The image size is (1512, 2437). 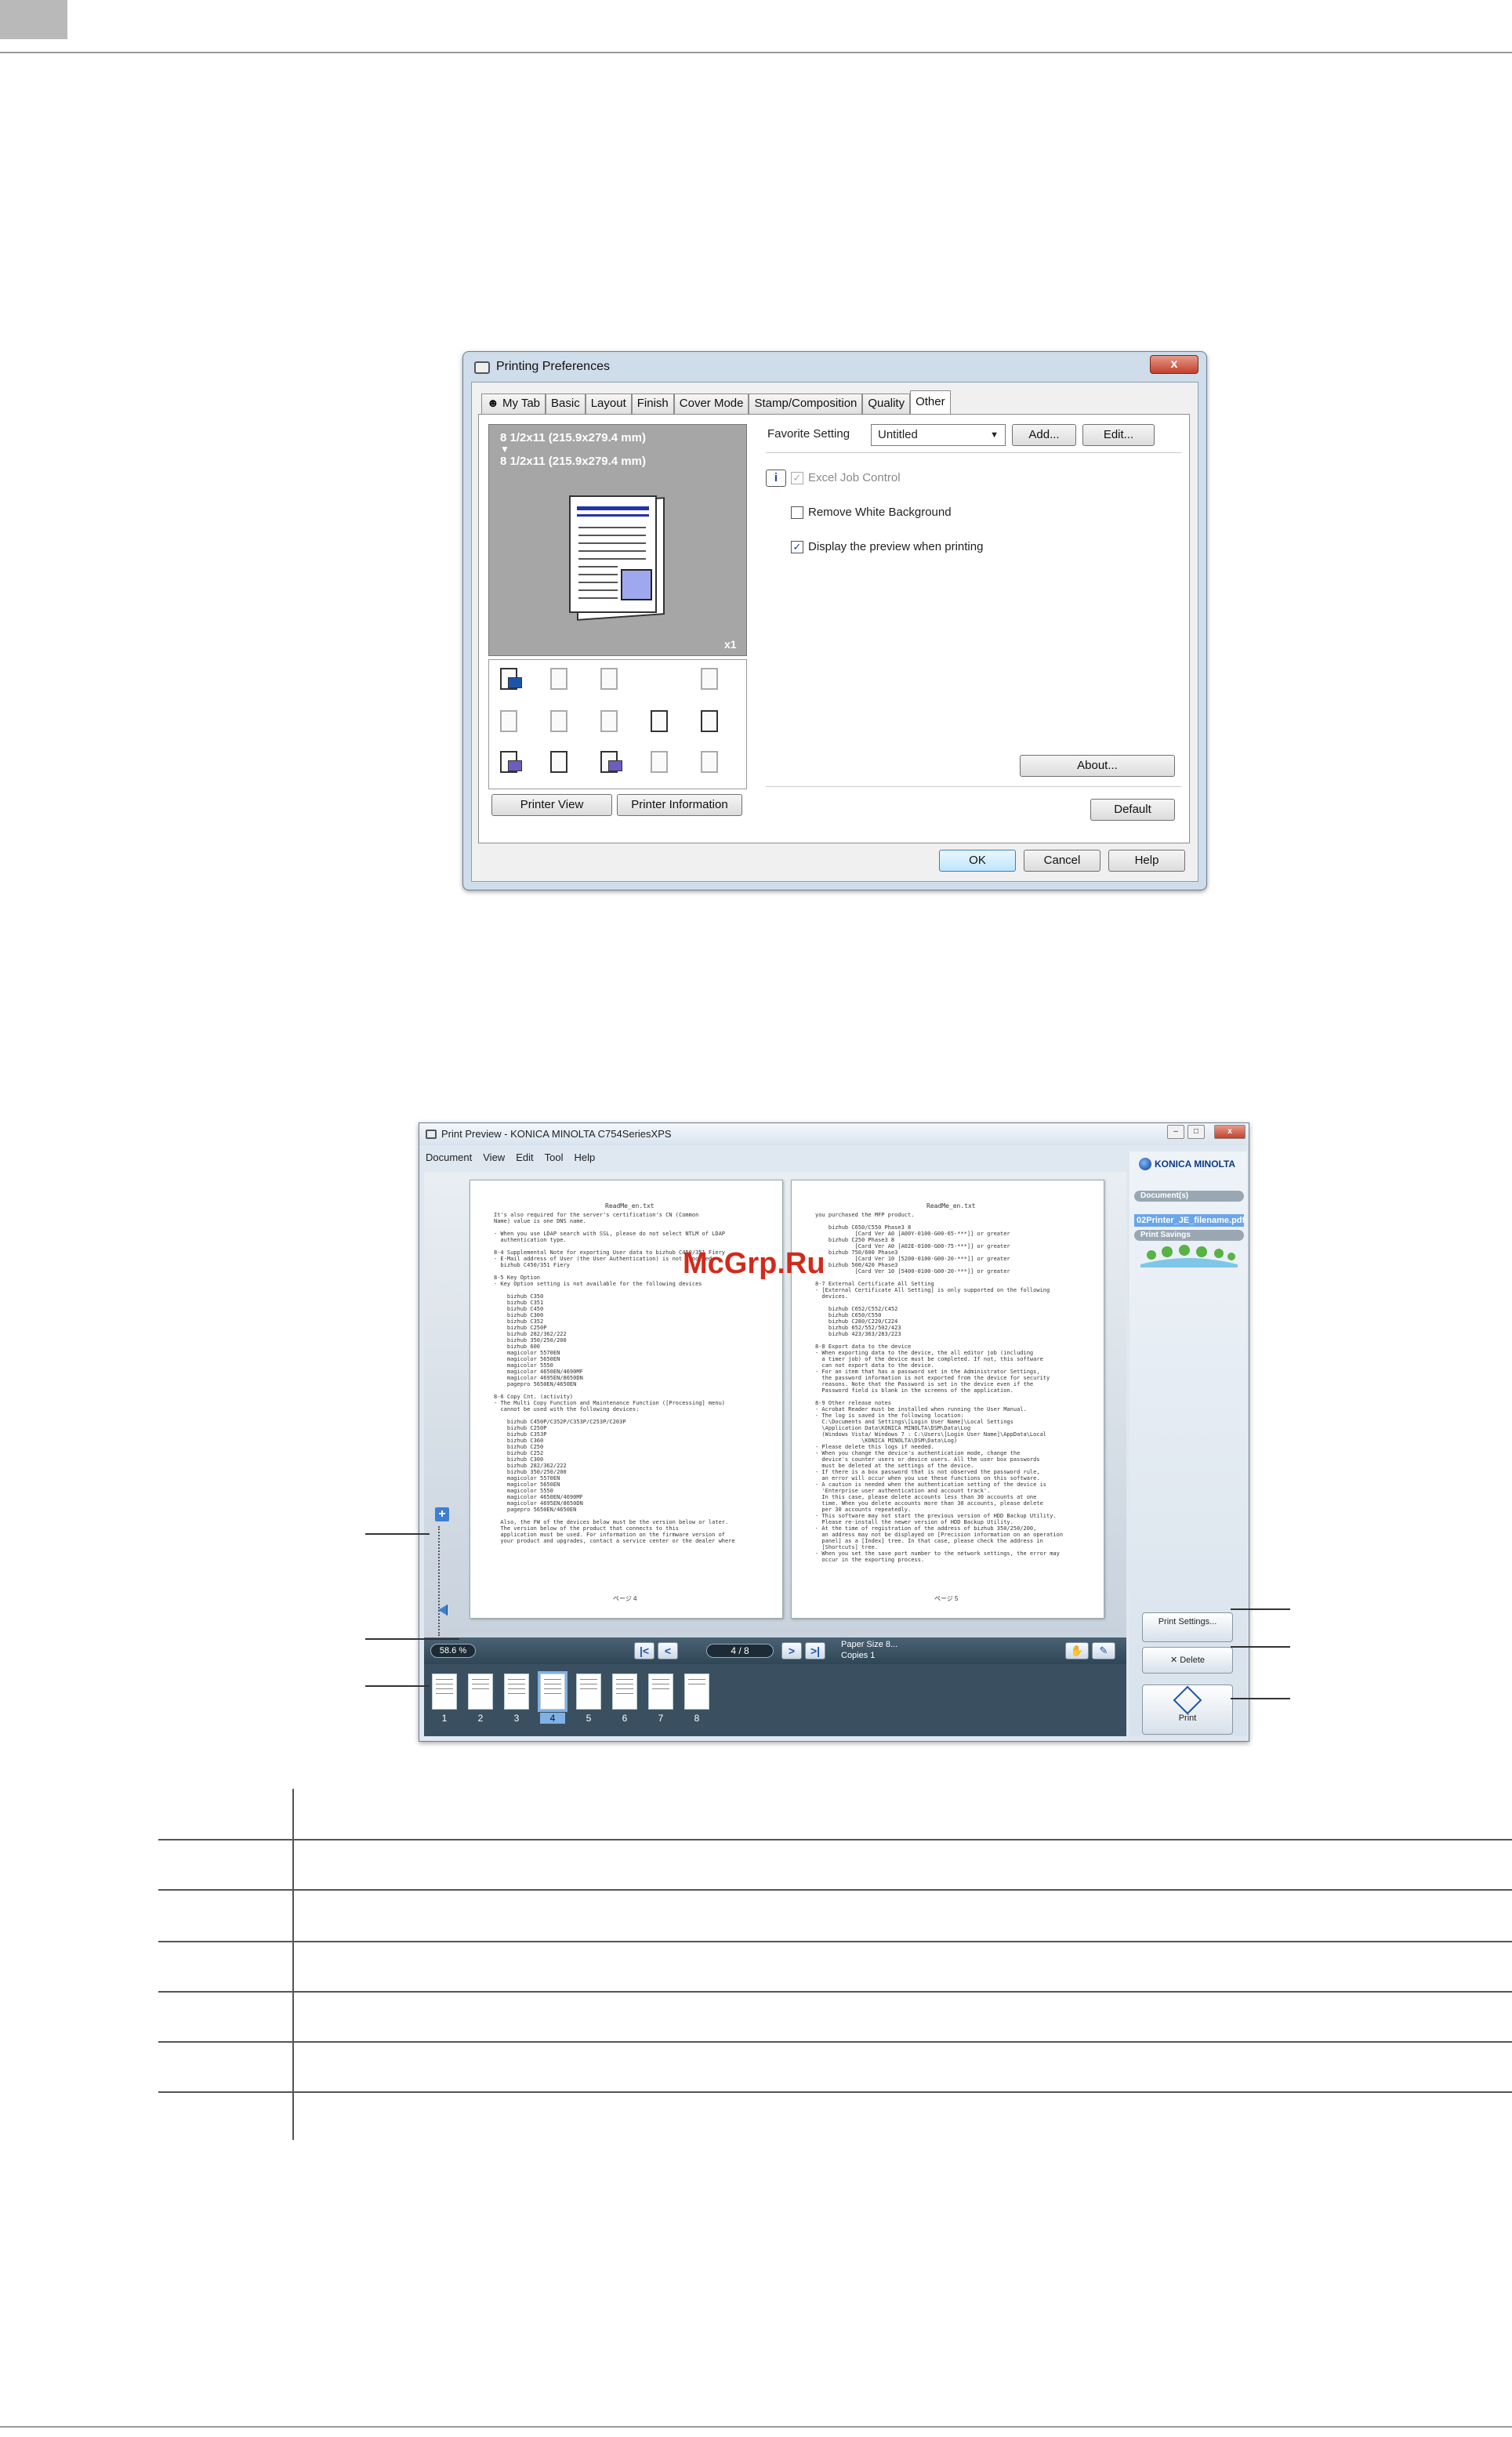 What do you see at coordinates (1175, 1132) in the screenshot?
I see `minimize-button: –` at bounding box center [1175, 1132].